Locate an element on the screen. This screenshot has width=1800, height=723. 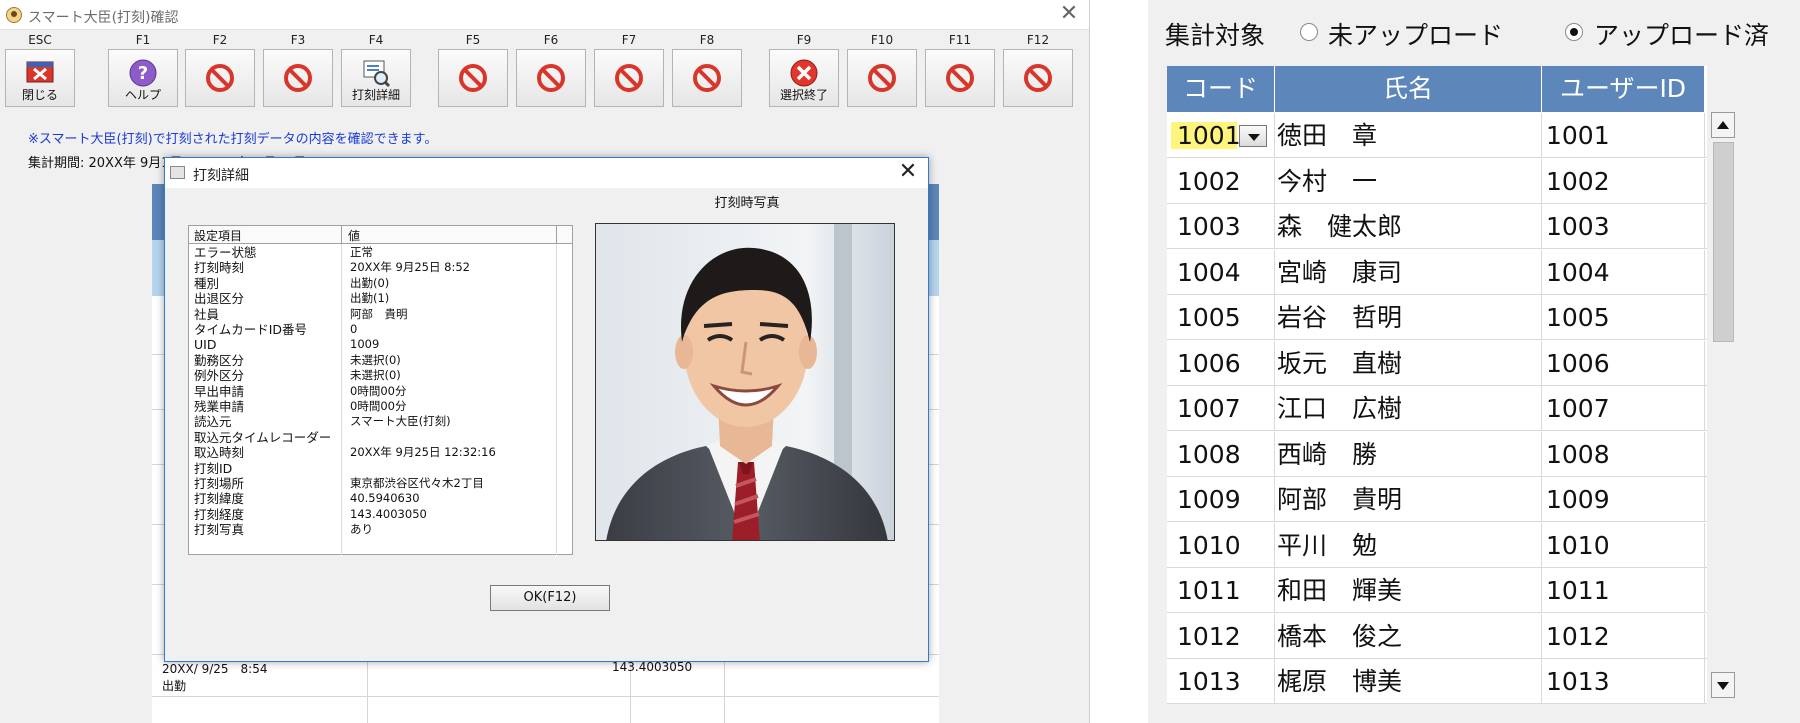
code-cell: 1010 is located at coordinates (1221, 545).